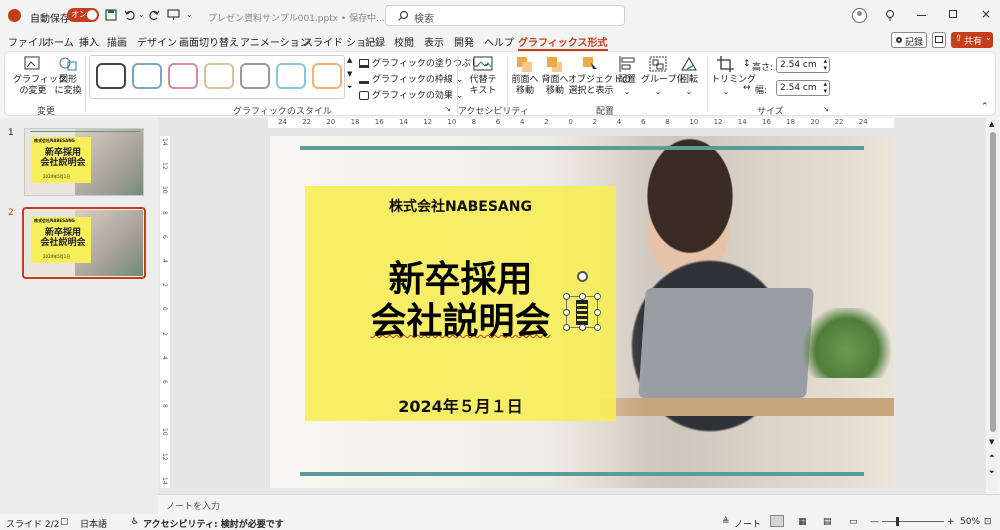 This screenshot has height=530, width=1000. What do you see at coordinates (992, 456) in the screenshot?
I see `prev-slide-icon: ⏶` at bounding box center [992, 456].